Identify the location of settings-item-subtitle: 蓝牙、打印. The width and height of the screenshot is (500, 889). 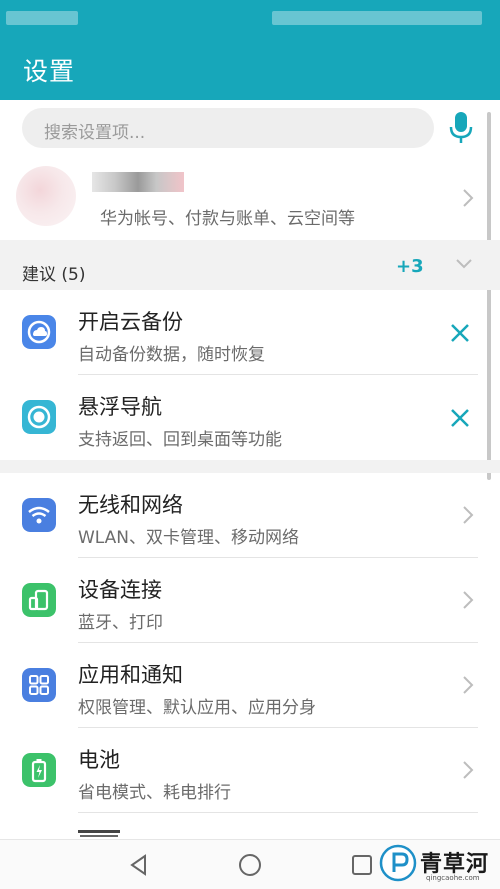
(120, 623).